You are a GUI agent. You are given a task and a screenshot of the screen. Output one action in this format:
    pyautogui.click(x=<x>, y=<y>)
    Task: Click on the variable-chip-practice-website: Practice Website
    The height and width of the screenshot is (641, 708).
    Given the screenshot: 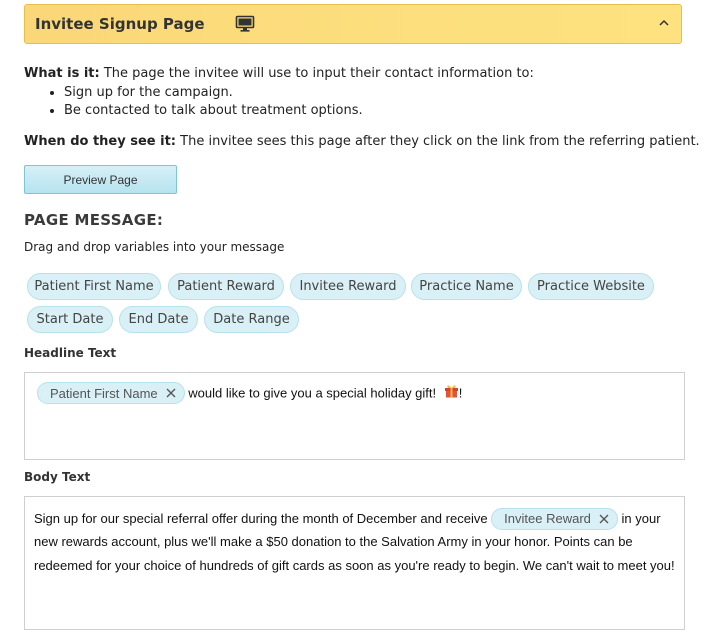 What is the action you would take?
    pyautogui.click(x=591, y=286)
    